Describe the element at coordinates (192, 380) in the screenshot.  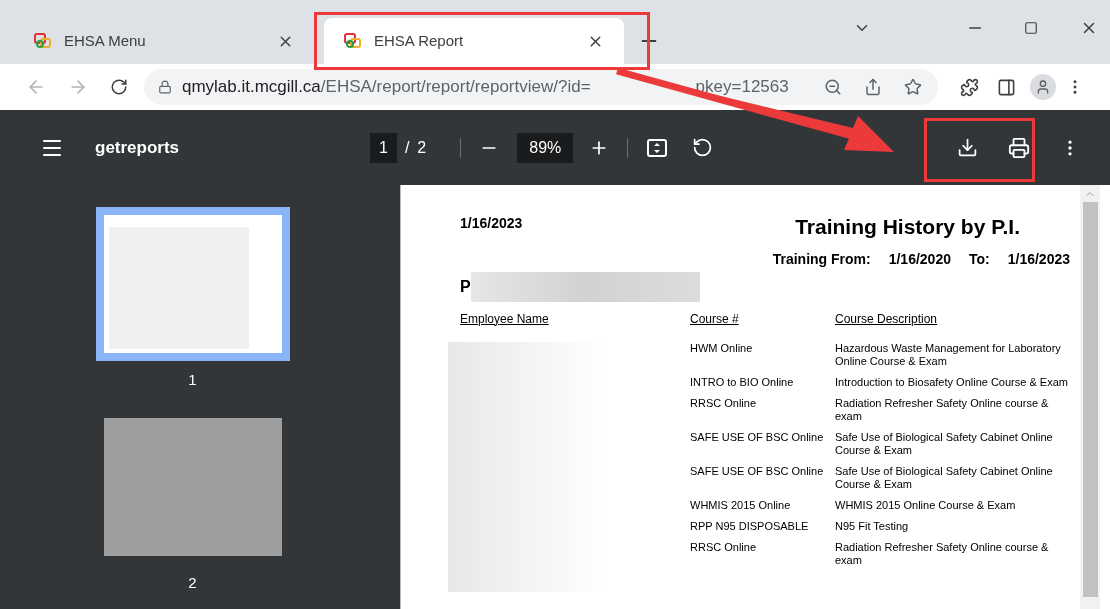
I see `page-label: 1` at that location.